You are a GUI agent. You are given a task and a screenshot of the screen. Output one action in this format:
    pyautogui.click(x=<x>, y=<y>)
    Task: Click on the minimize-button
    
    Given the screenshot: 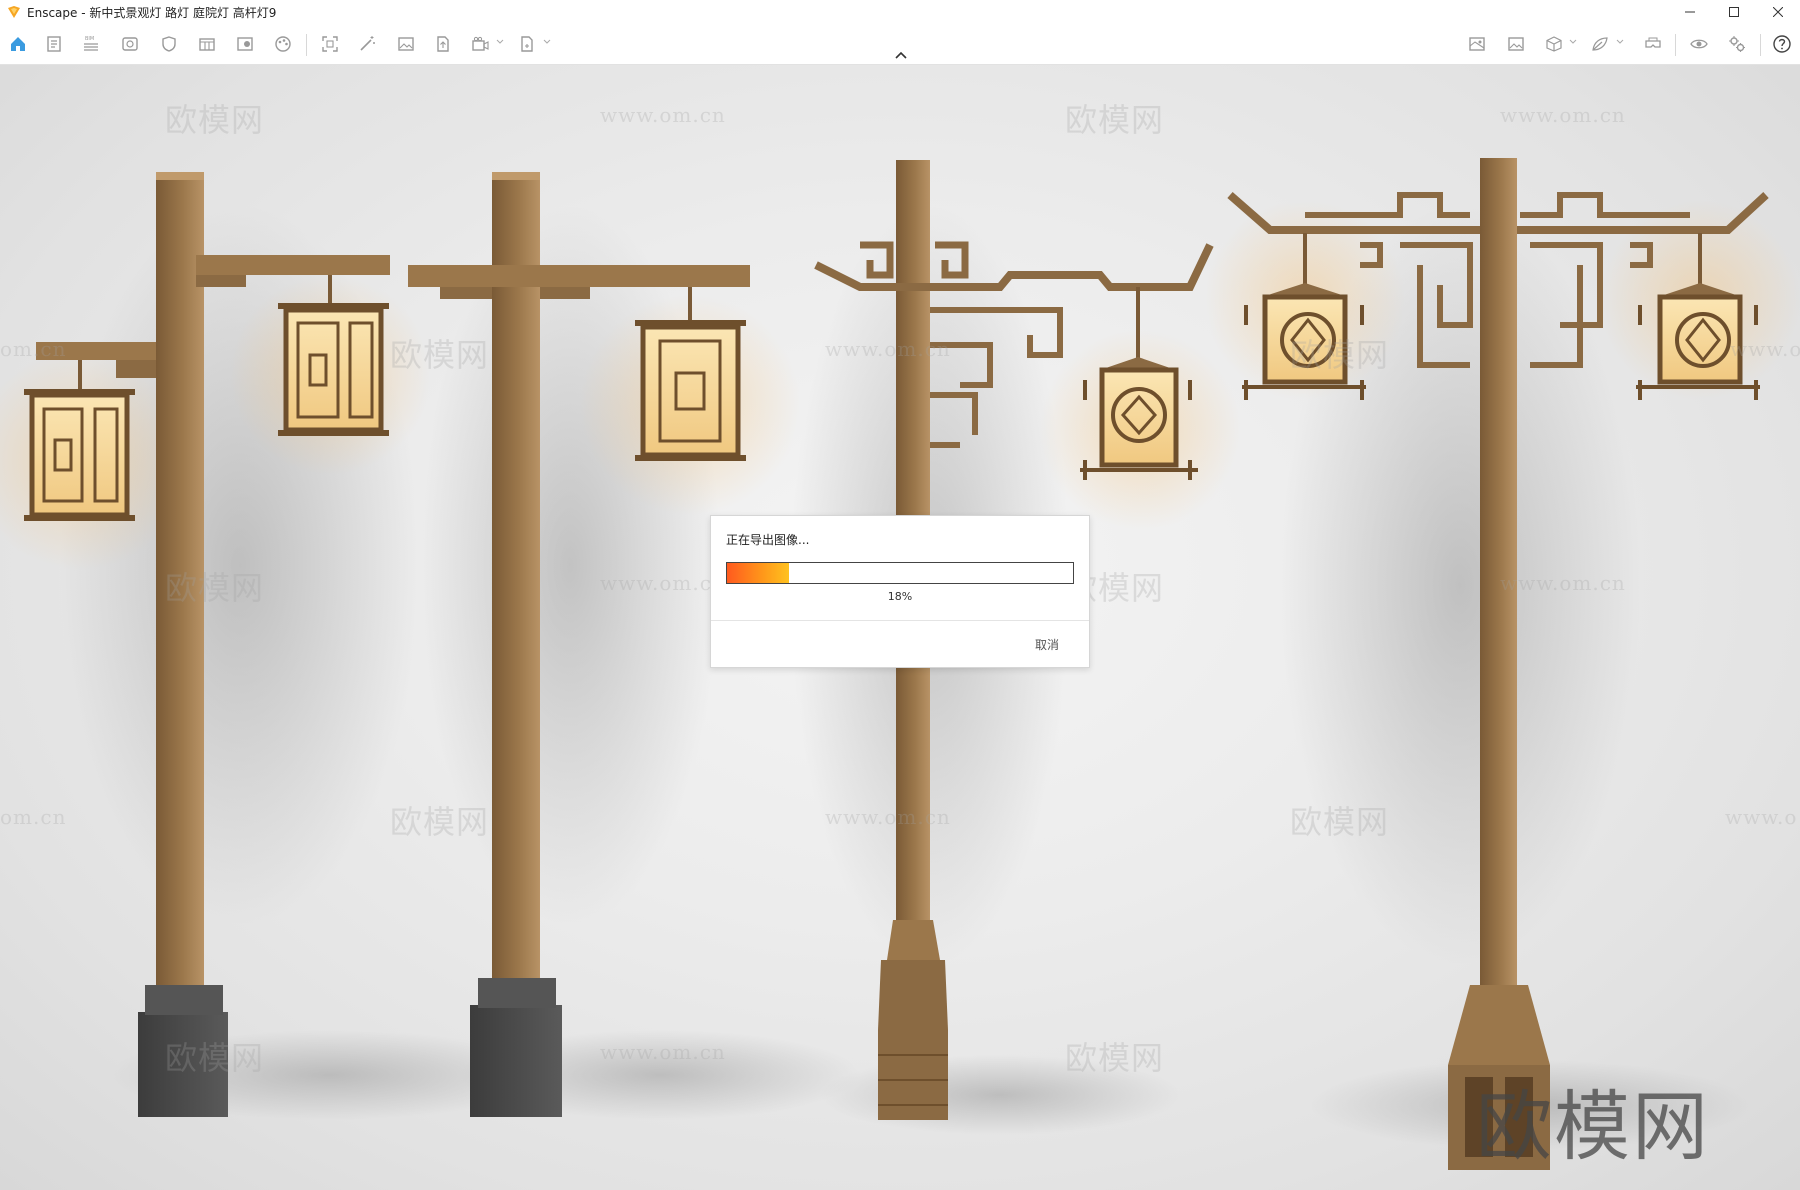 What is the action you would take?
    pyautogui.click(x=1690, y=12)
    